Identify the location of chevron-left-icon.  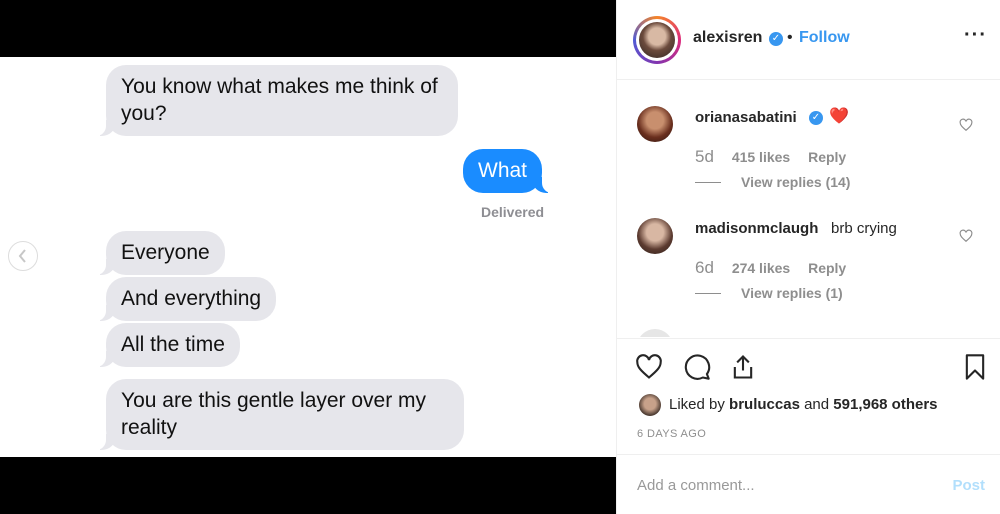
(22, 256).